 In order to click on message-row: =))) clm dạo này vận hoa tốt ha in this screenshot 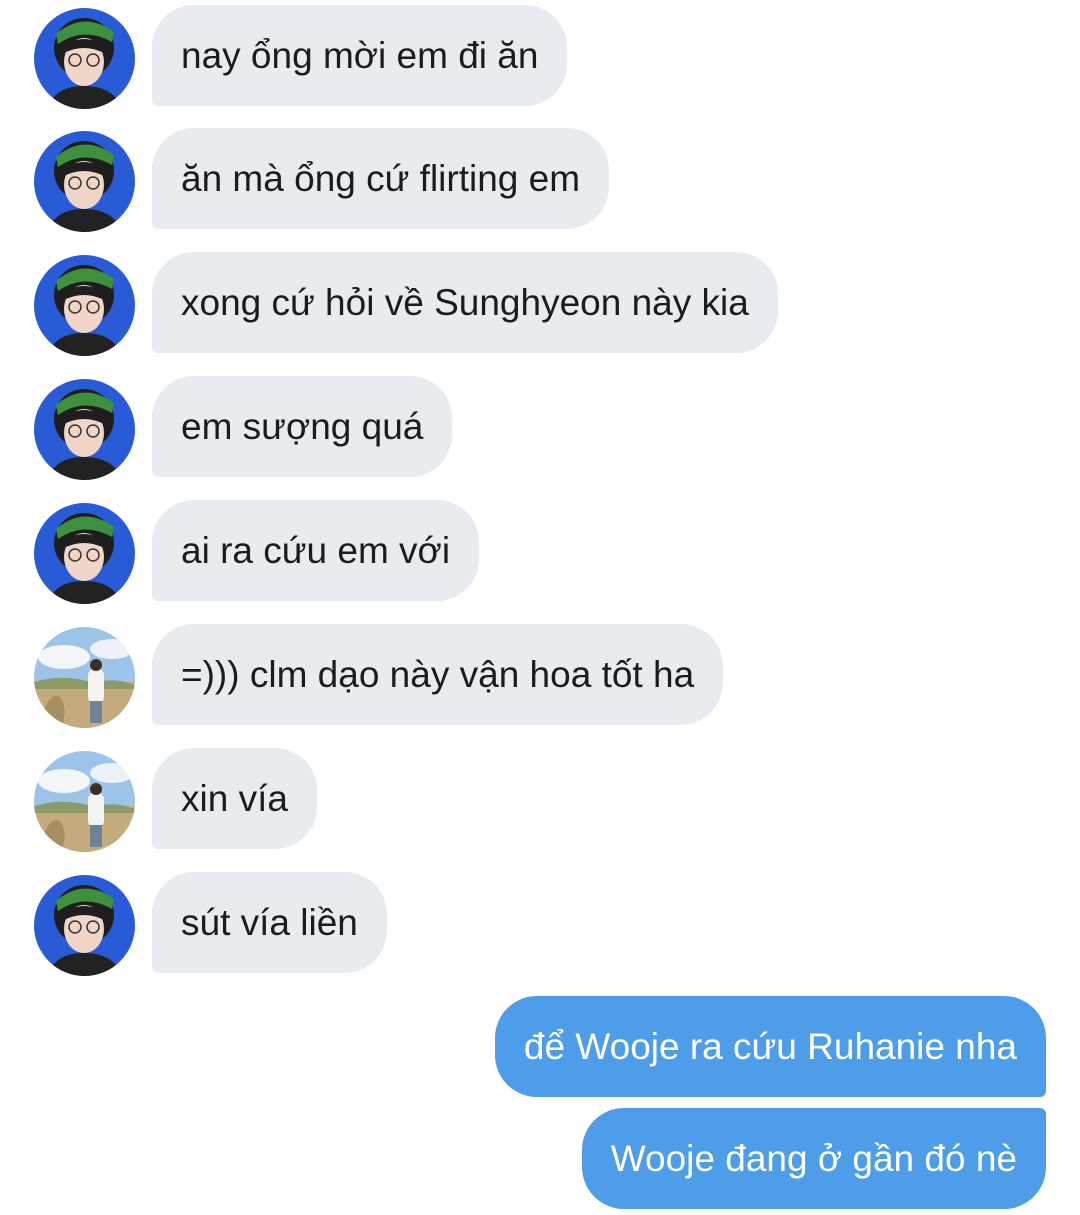, I will do `click(540, 676)`.